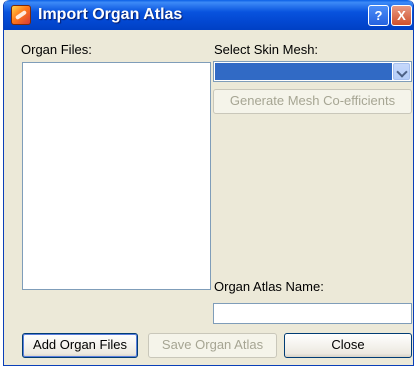  I want to click on skin-mesh-label: Select Skin Mesh:, so click(266, 49).